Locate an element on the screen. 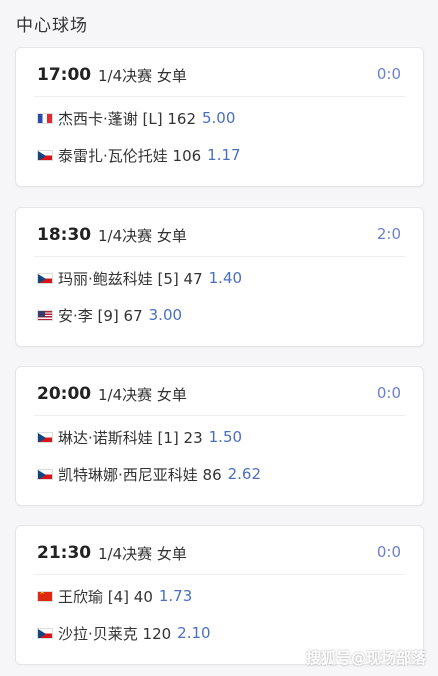 The image size is (438, 676). player-name: 安·李 [9] 67 is located at coordinates (100, 315).